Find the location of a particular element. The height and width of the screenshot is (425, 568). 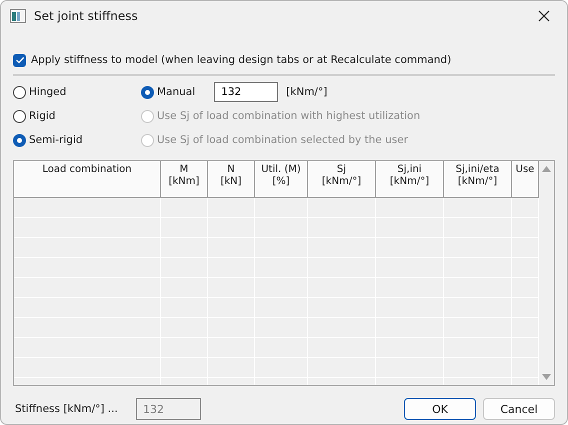

column-header: M [kNm] is located at coordinates (184, 179).